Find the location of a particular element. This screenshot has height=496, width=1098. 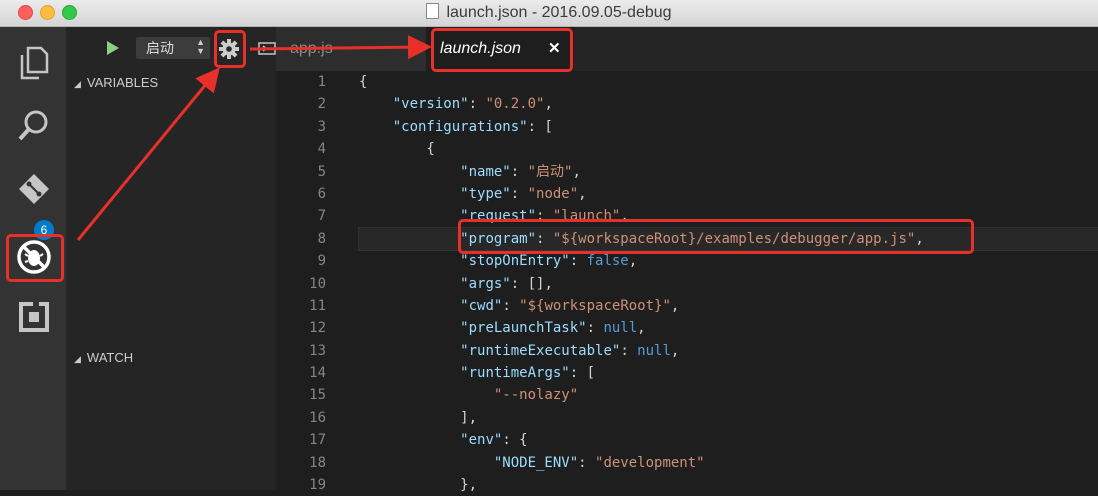

title-bar: launch.json - 2016.09.05-debug is located at coordinates (549, 13).